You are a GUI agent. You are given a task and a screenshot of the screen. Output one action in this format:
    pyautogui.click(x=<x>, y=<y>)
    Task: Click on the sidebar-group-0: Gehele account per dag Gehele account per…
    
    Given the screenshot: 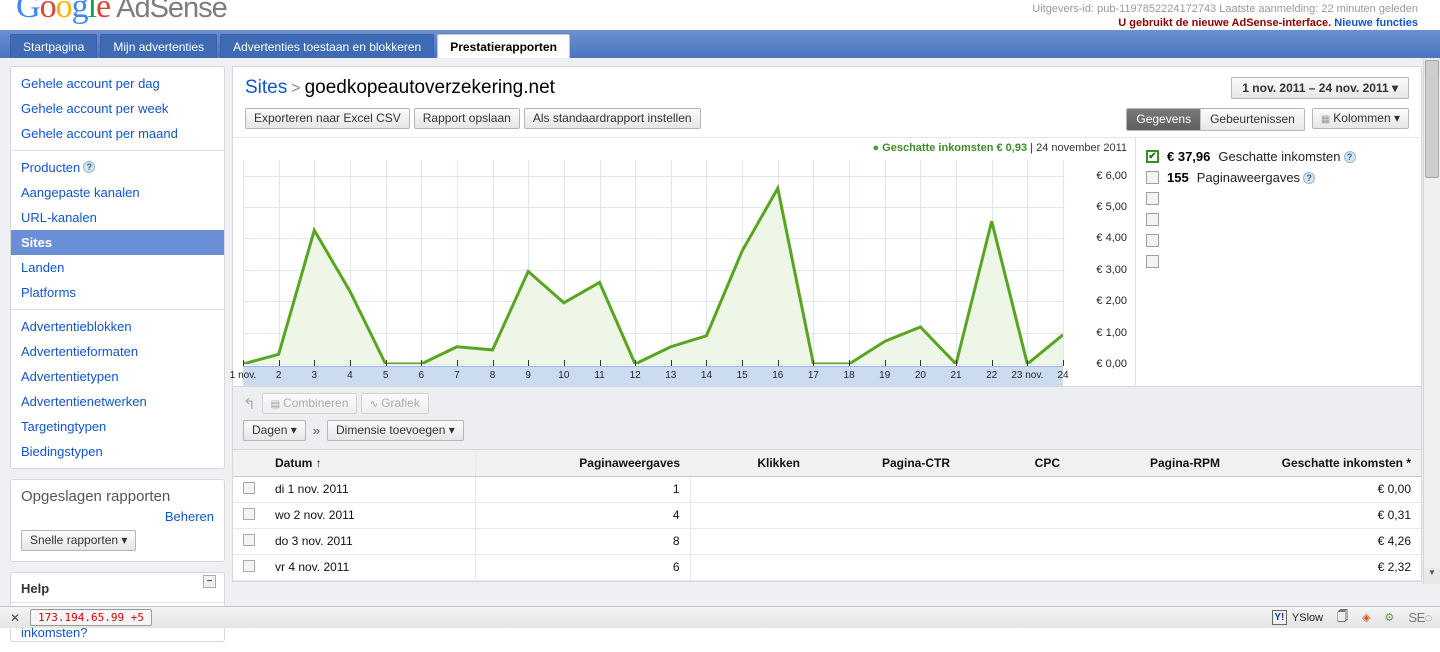 What is the action you would take?
    pyautogui.click(x=117, y=108)
    